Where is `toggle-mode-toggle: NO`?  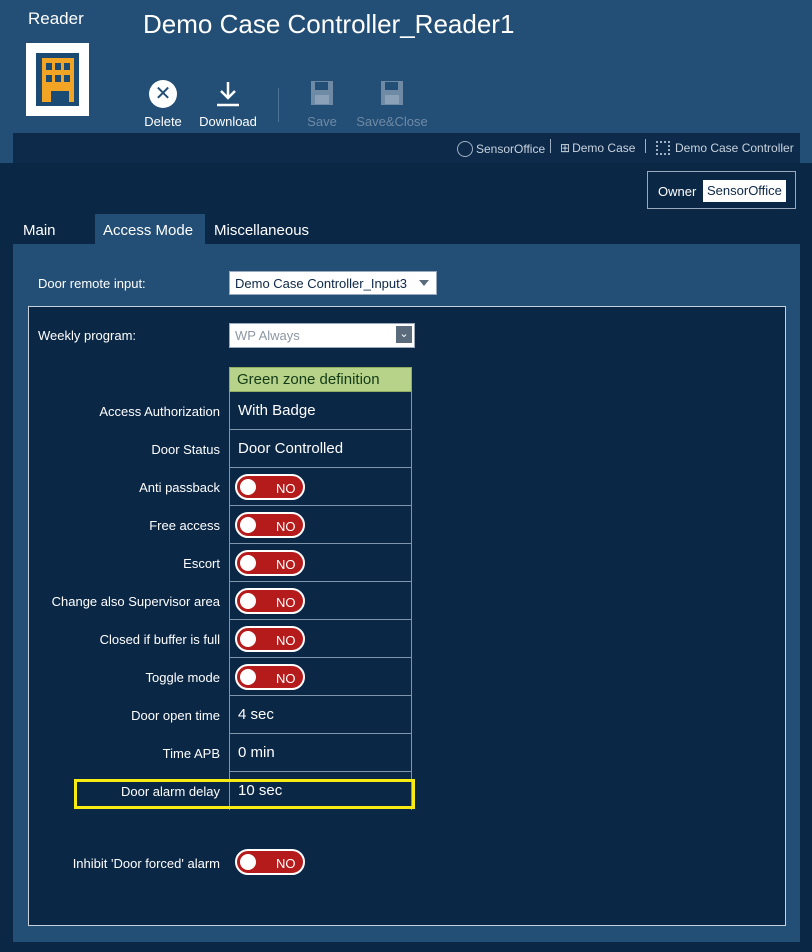 toggle-mode-toggle: NO is located at coordinates (270, 677).